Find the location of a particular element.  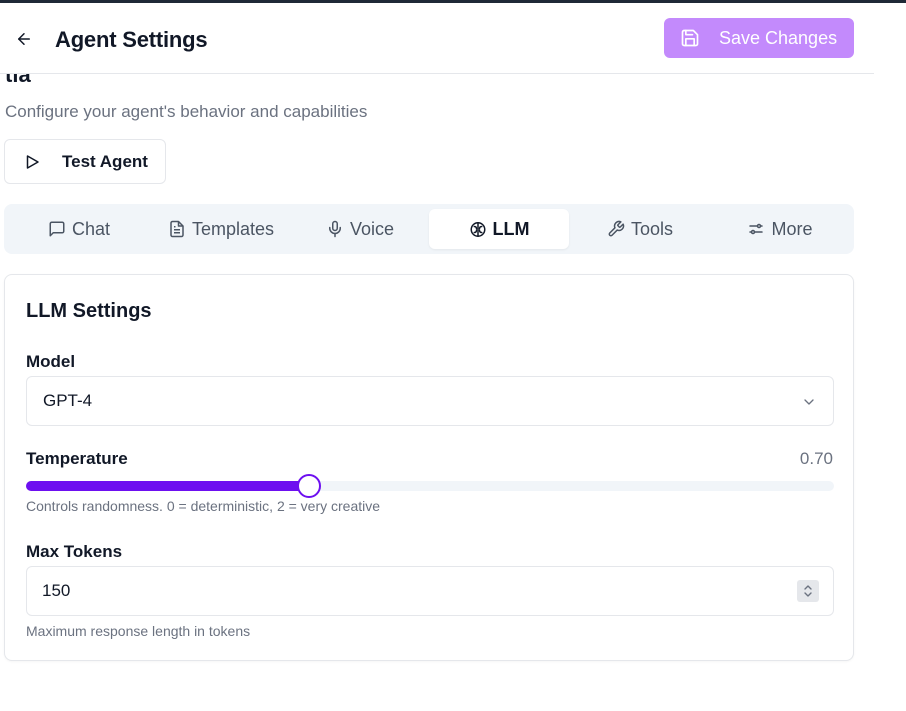

max-tokens-input: 150 is located at coordinates (430, 591).